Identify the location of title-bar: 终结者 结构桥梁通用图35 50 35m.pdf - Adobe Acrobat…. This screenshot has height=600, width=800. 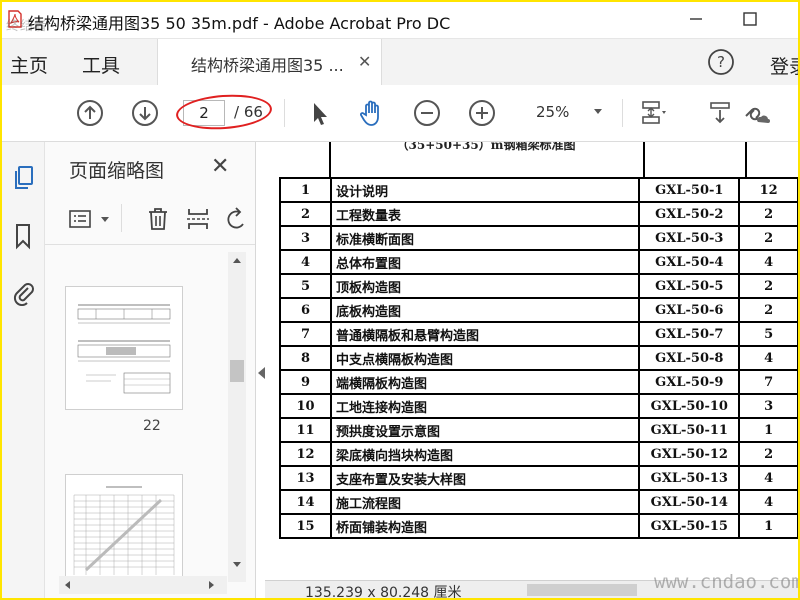
(400, 20).